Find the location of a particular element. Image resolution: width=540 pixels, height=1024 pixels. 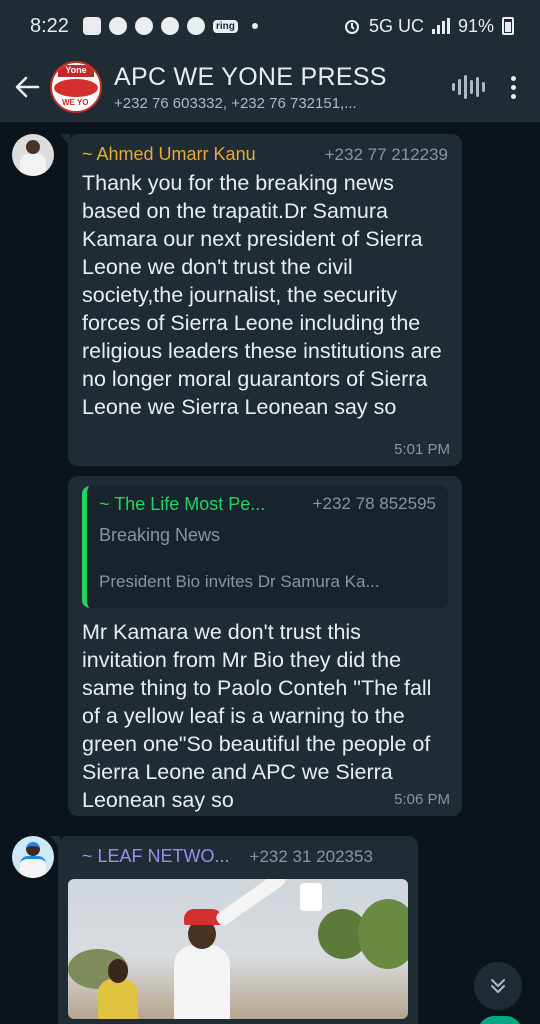

more-options-icon is located at coordinates (513, 87).